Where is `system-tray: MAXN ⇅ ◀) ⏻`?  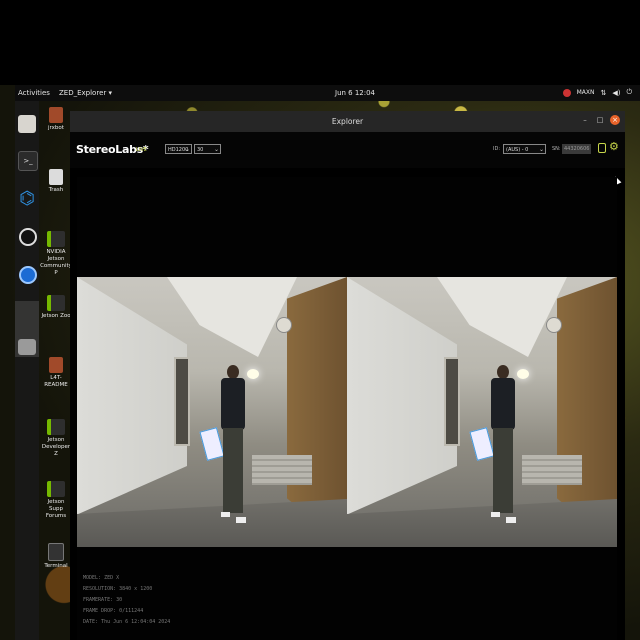
system-tray: MAXN ⇅ ◀) ⏻ is located at coordinates (597, 92).